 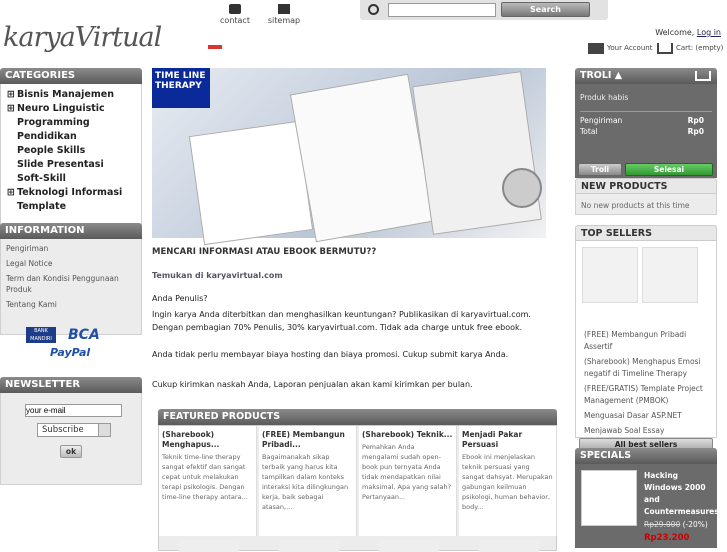 I want to click on category-item: Template, so click(x=71, y=207).